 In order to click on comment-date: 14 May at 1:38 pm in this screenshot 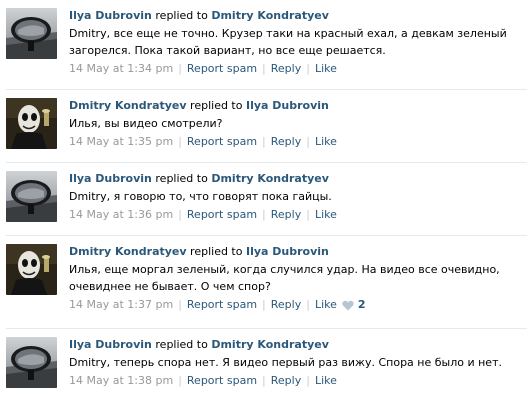, I will do `click(121, 381)`.